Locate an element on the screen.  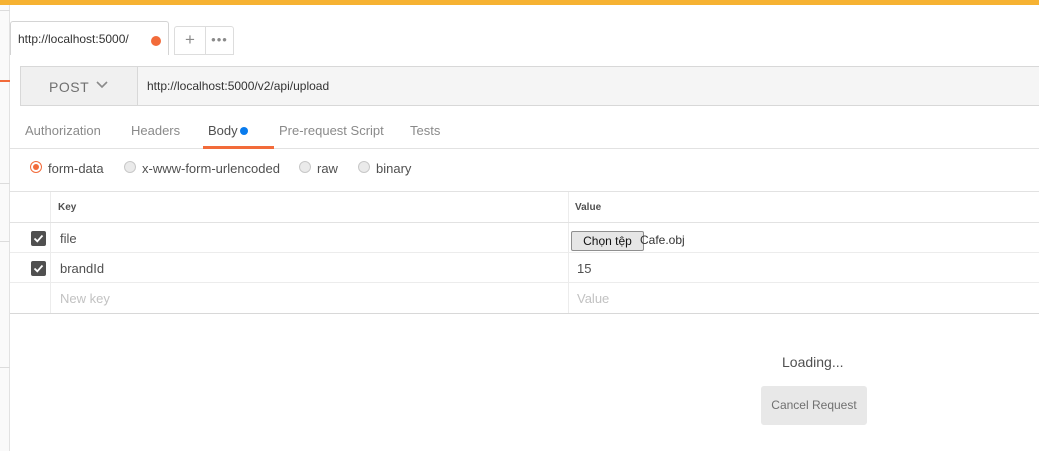
tab-headers: Headers is located at coordinates (155, 130).